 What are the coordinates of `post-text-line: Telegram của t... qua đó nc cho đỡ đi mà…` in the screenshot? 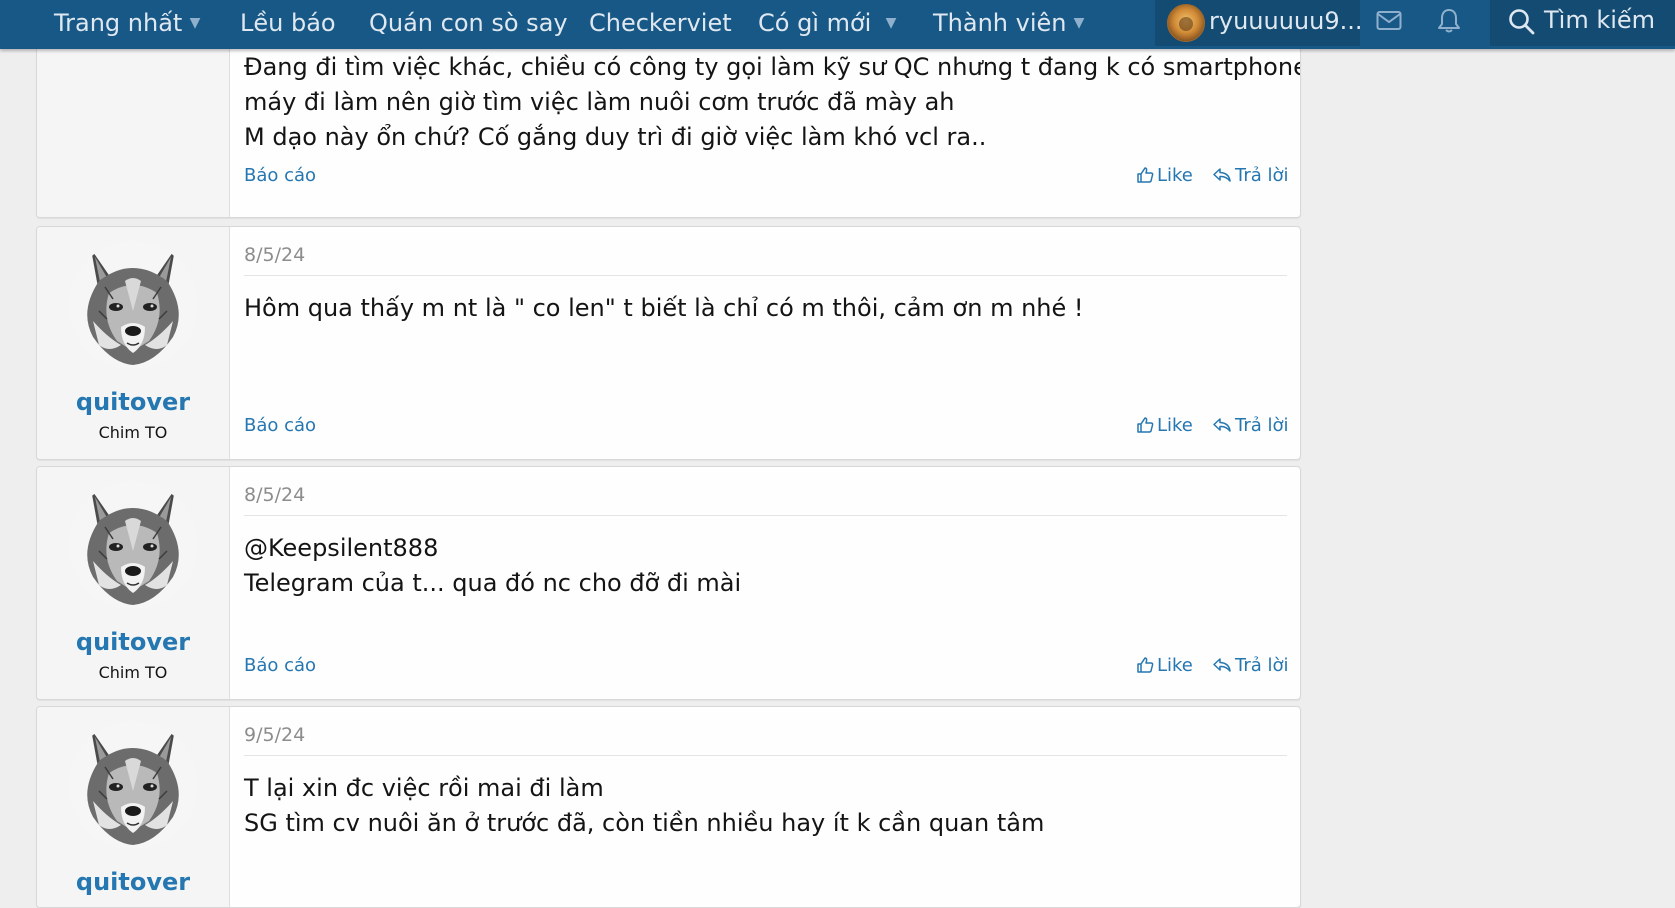 It's located at (493, 583).